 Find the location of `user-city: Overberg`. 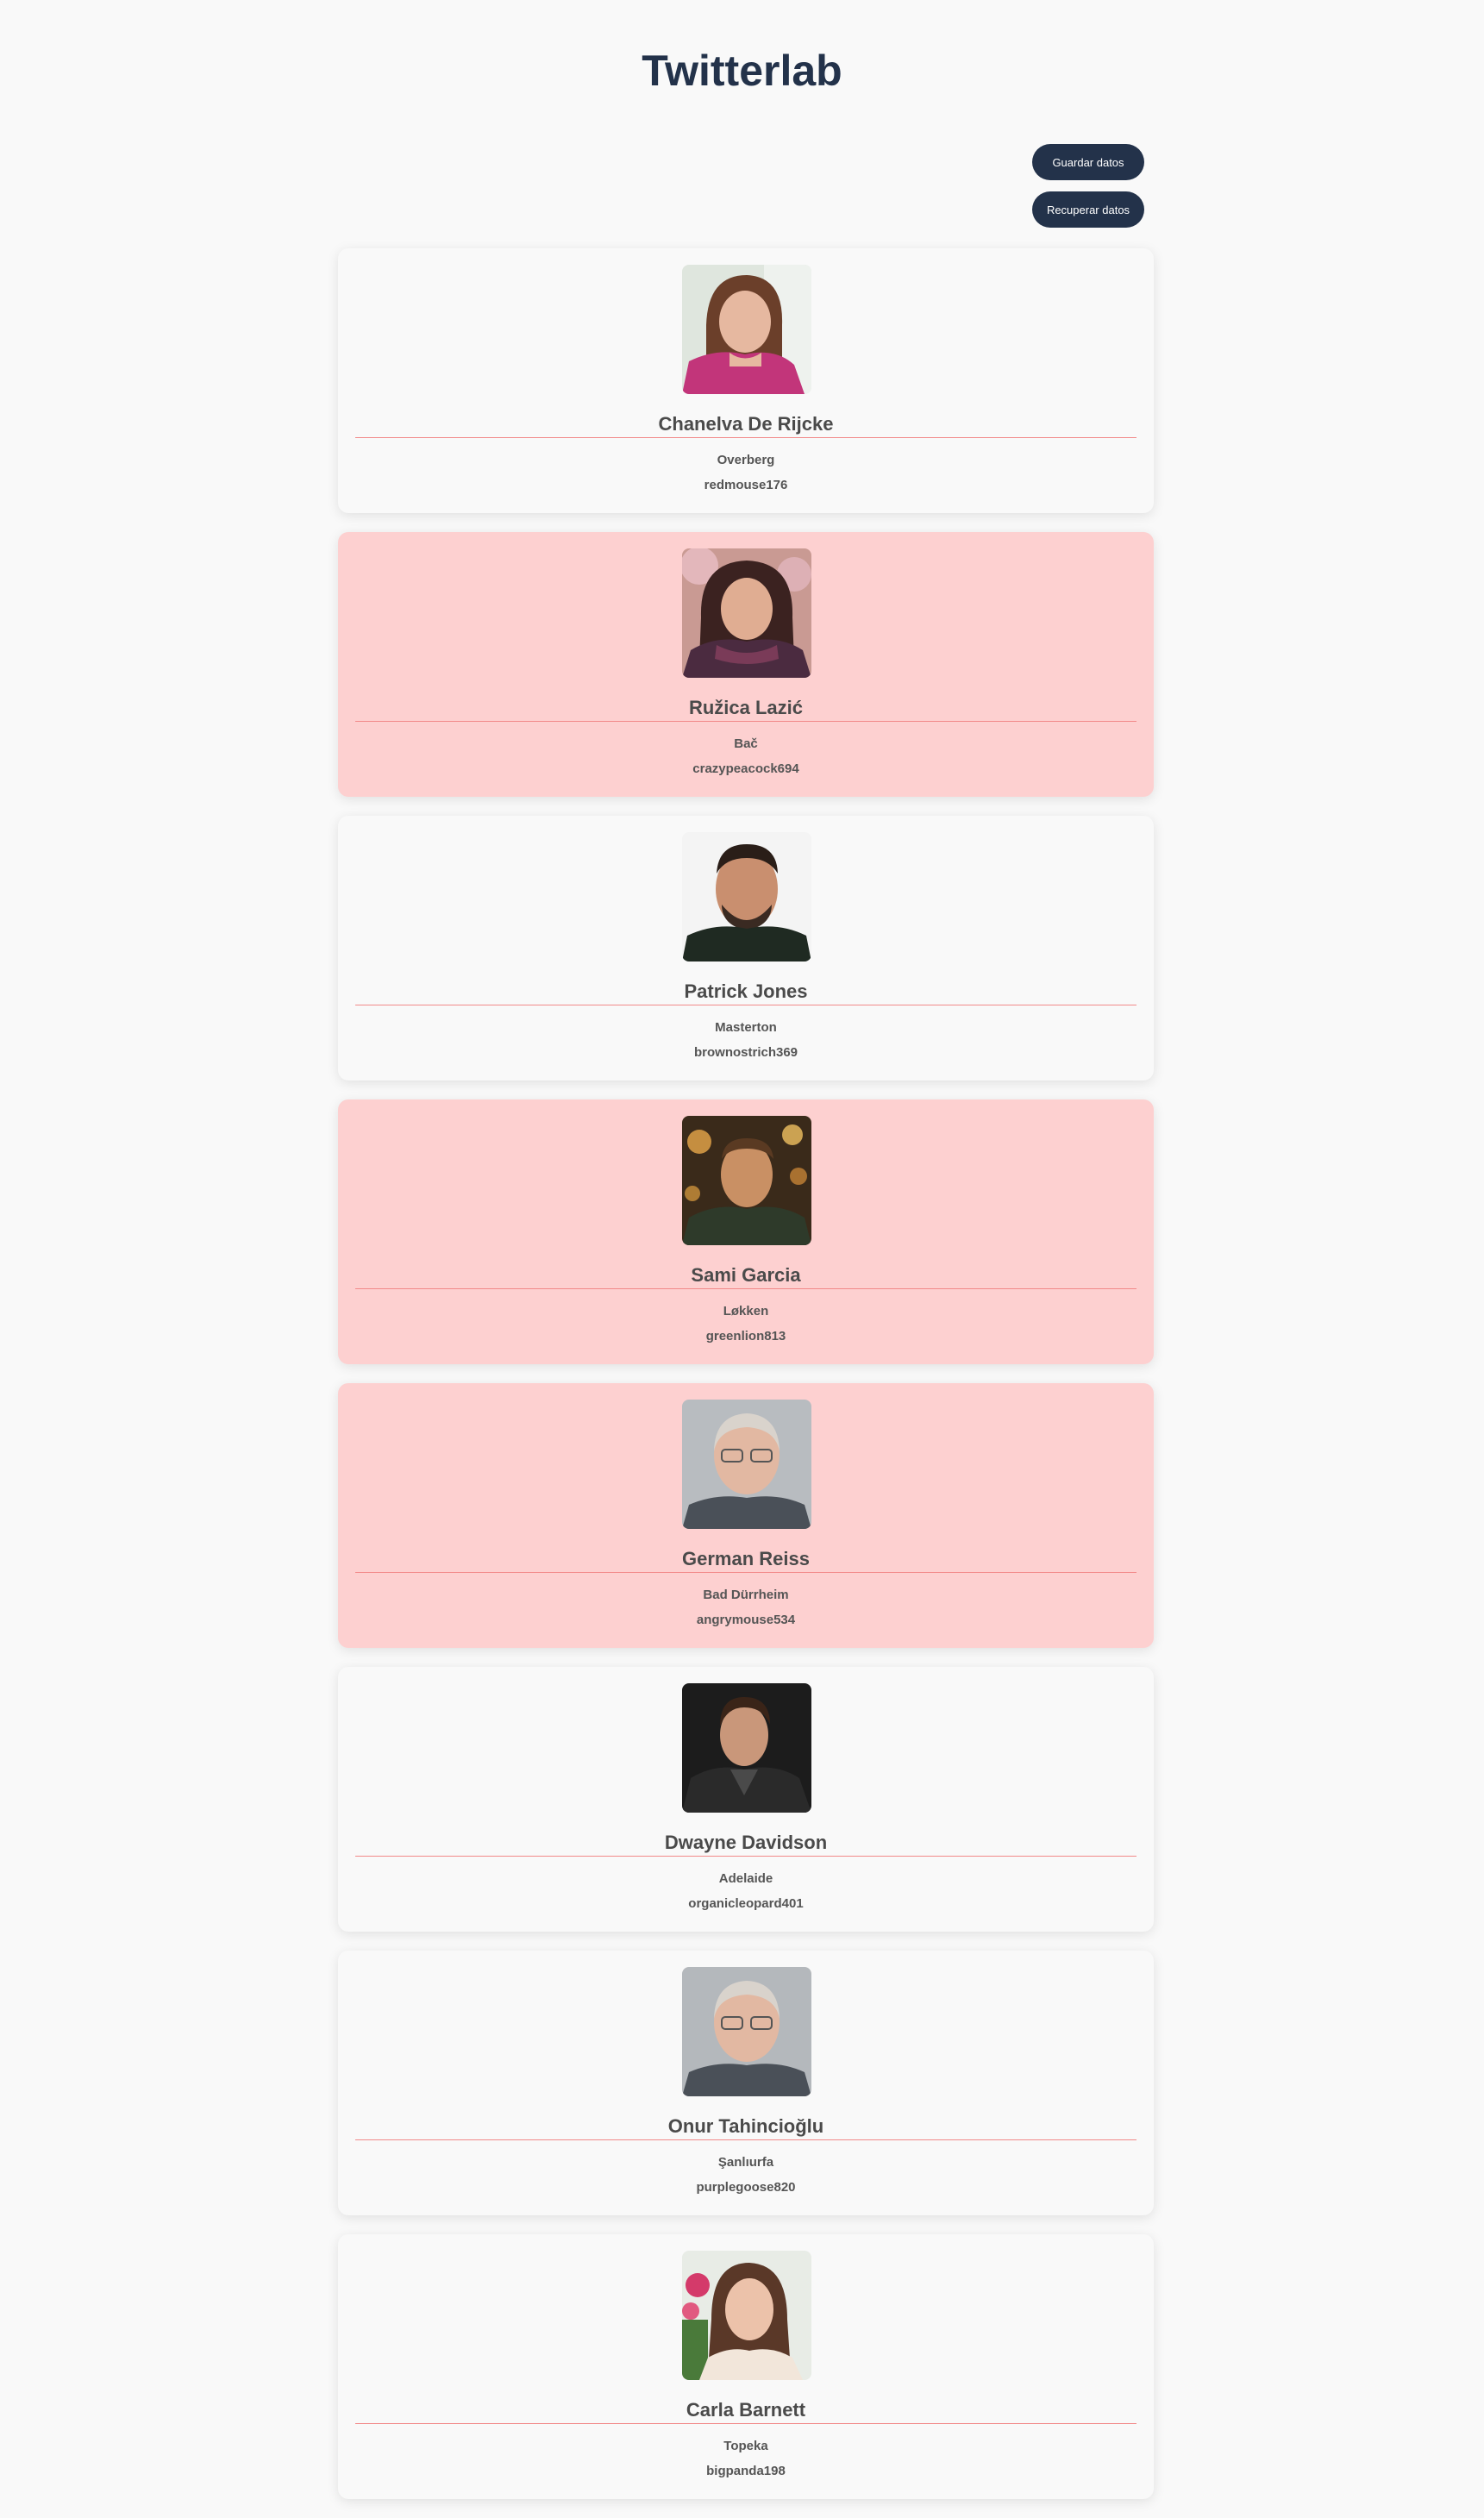

user-city: Overberg is located at coordinates (746, 460).